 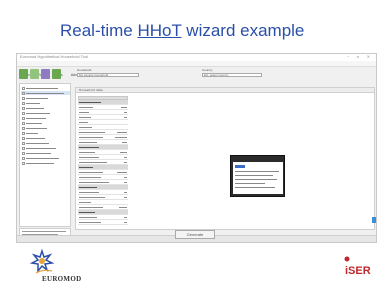 I want to click on preview-popup, so click(x=257, y=176).